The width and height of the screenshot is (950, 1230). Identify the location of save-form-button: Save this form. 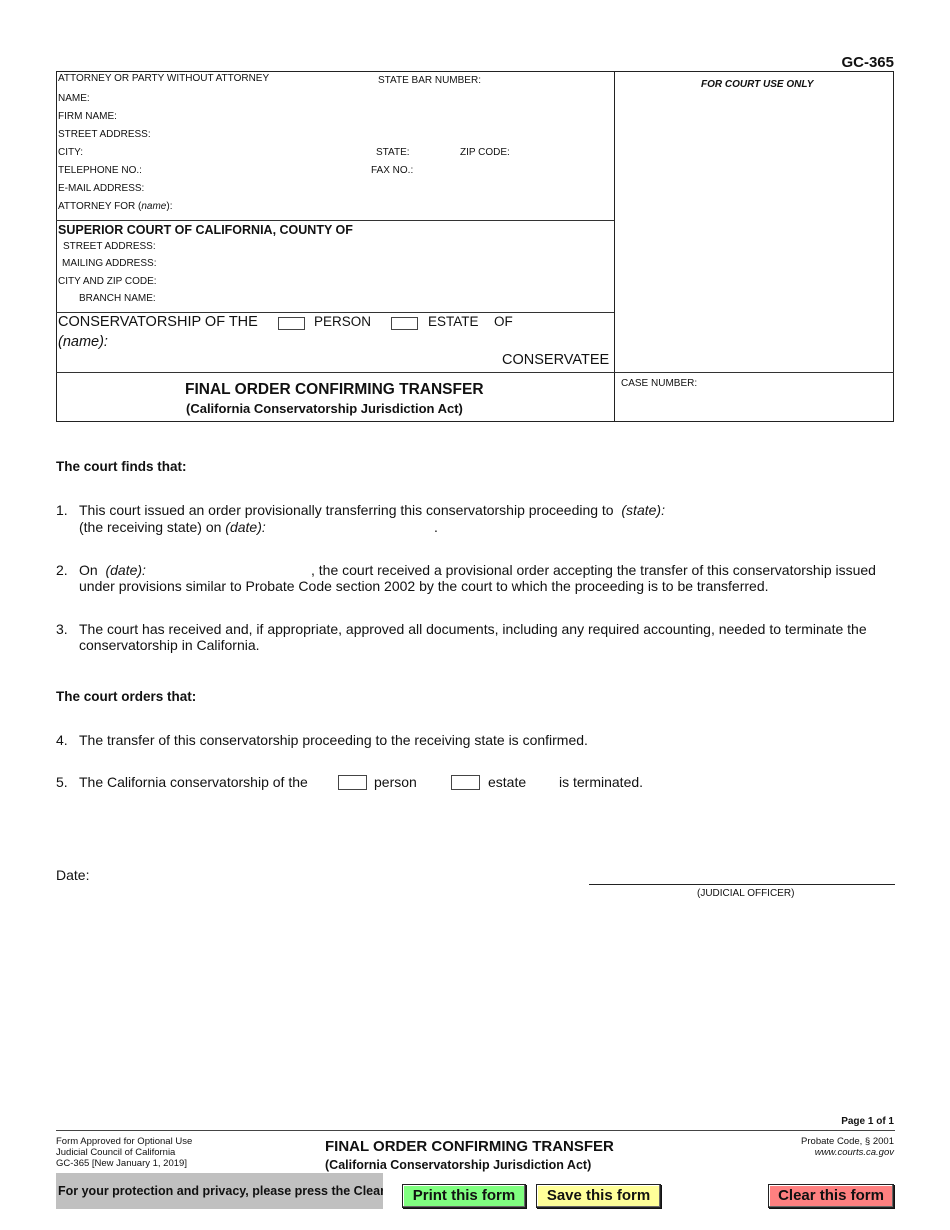
(598, 1196).